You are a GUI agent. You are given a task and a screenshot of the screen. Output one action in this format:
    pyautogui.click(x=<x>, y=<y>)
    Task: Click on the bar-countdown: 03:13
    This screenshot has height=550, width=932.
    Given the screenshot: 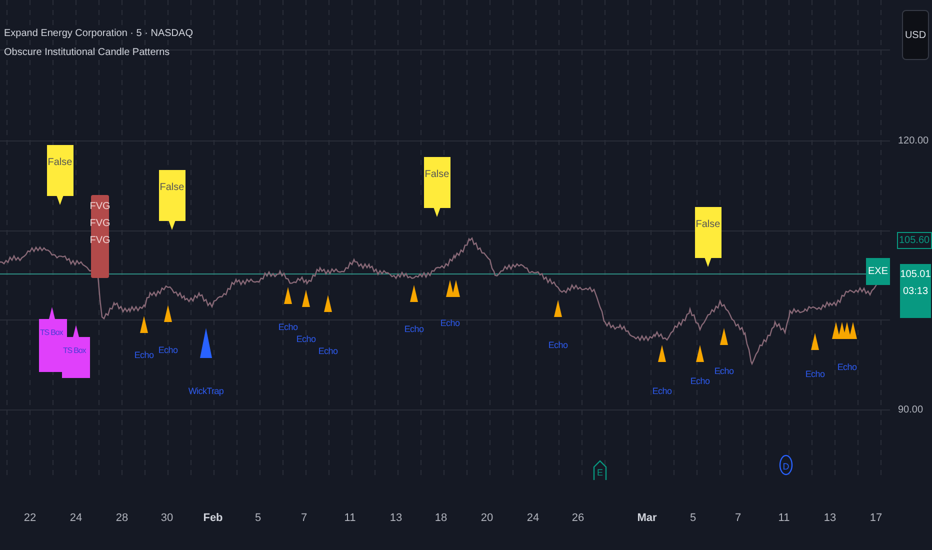 What is the action you would take?
    pyautogui.click(x=915, y=291)
    